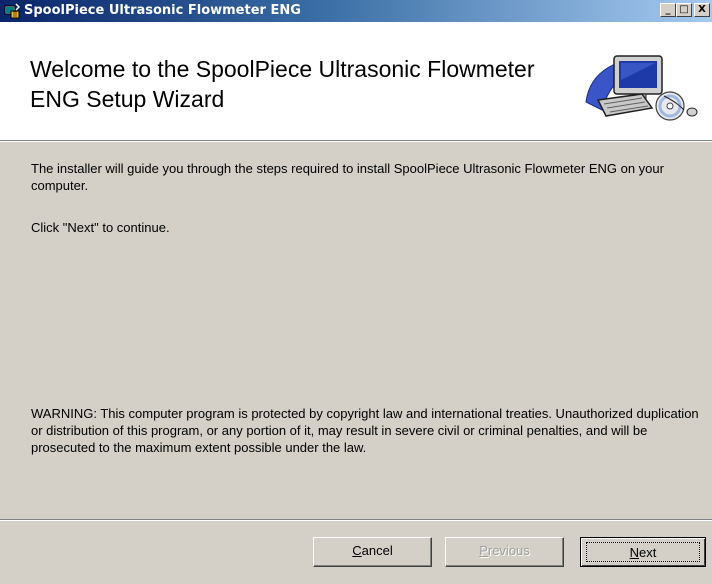  I want to click on next-button: Next, so click(643, 552).